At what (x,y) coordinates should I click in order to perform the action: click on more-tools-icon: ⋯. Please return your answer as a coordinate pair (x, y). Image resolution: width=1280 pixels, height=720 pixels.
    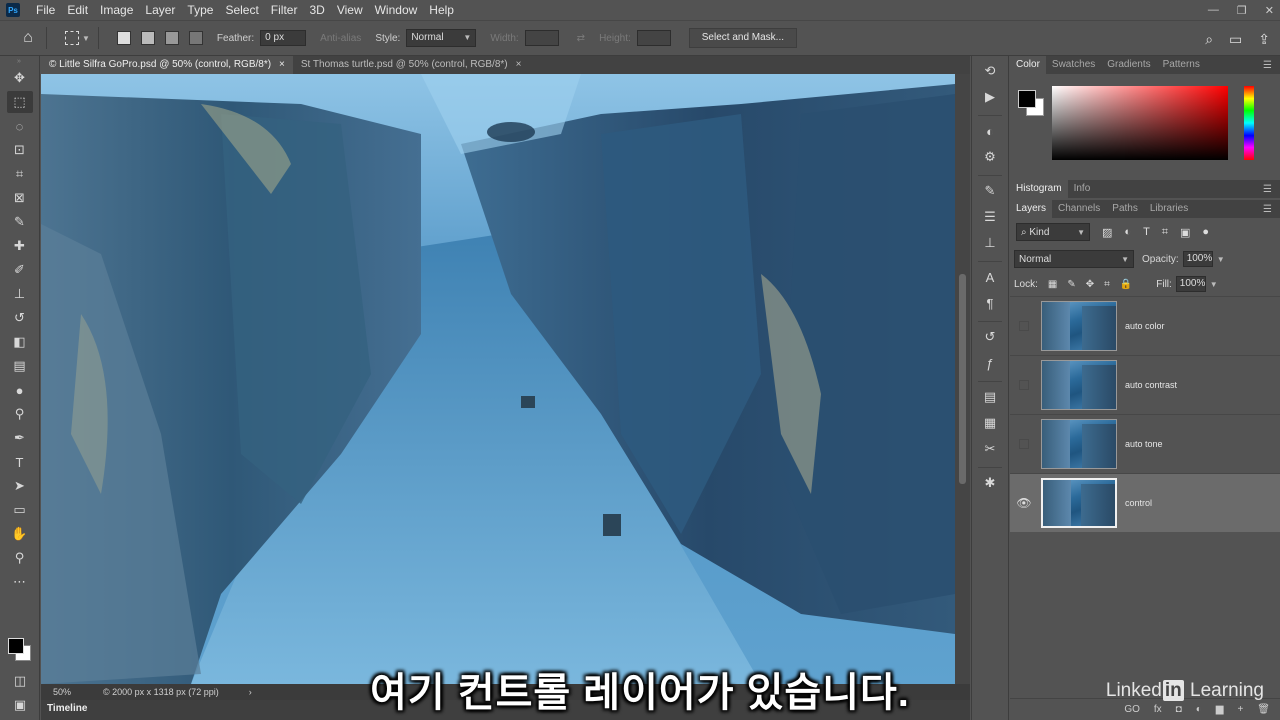
    Looking at the image, I should click on (20, 582).